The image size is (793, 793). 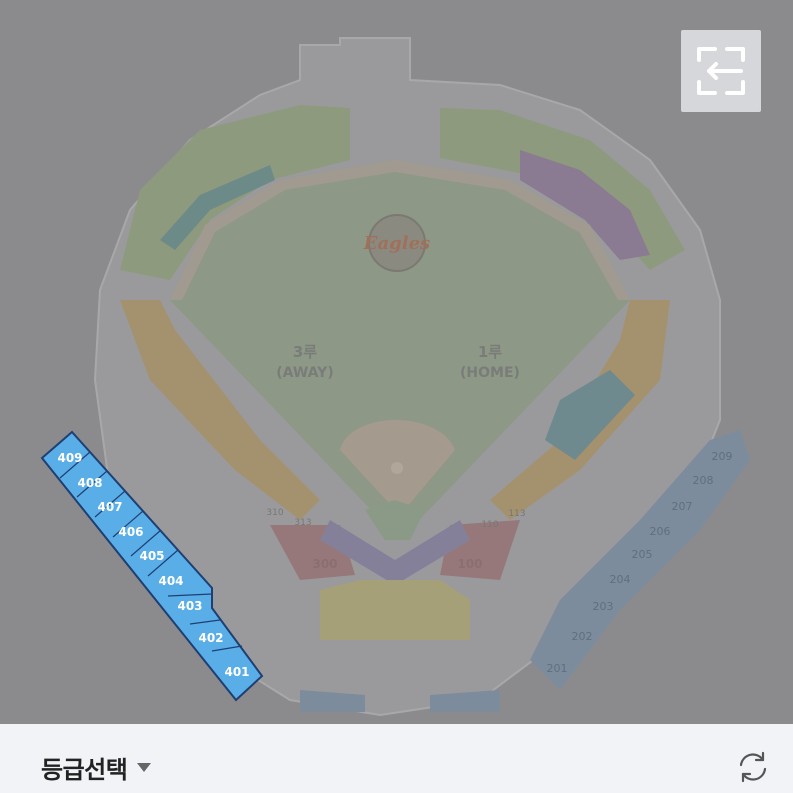 What do you see at coordinates (722, 456) in the screenshot?
I see `section-label-209: 209` at bounding box center [722, 456].